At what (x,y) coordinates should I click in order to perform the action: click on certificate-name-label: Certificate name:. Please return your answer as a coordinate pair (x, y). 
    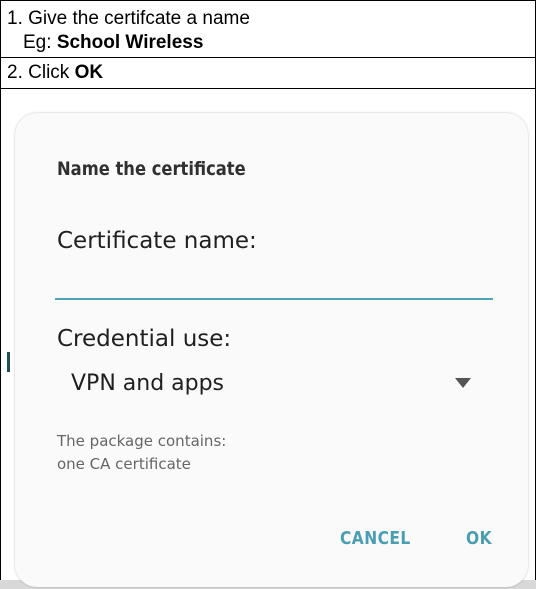
    Looking at the image, I should click on (157, 241).